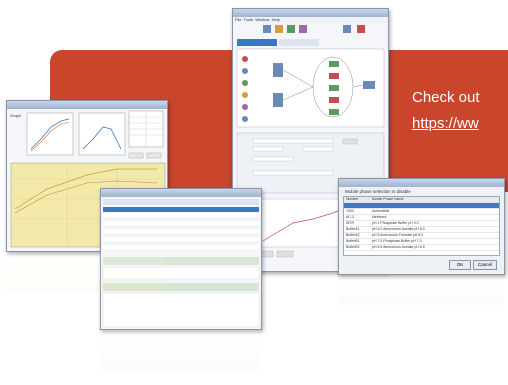 The image size is (508, 385). What do you see at coordinates (420, 290) in the screenshot?
I see `reflection-dialog` at bounding box center [420, 290].